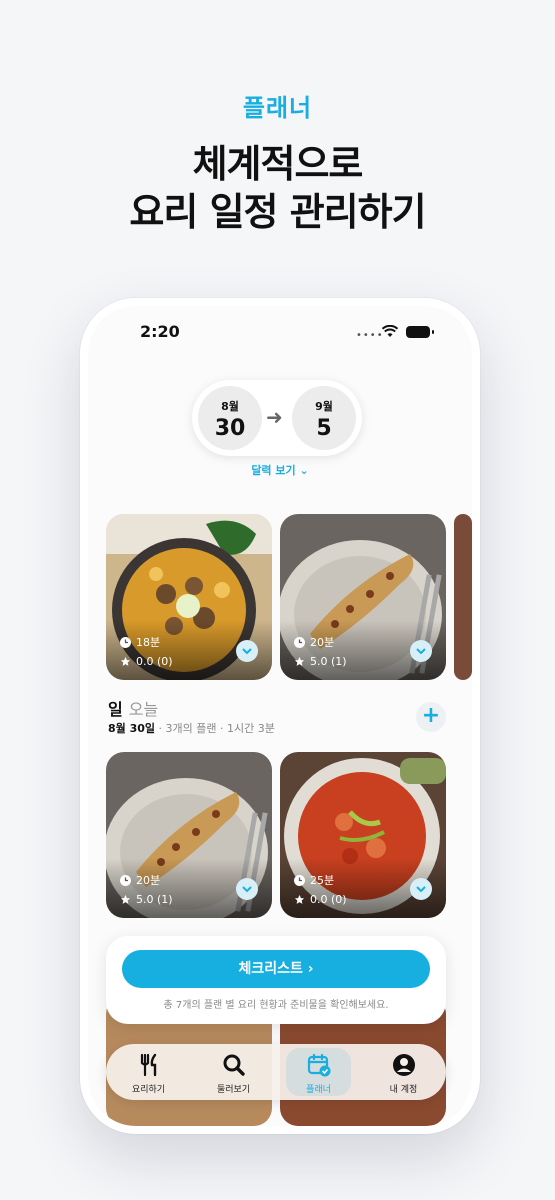 This screenshot has width=555, height=1200. I want to click on tab-explore: 둘러보기, so click(233, 1072).